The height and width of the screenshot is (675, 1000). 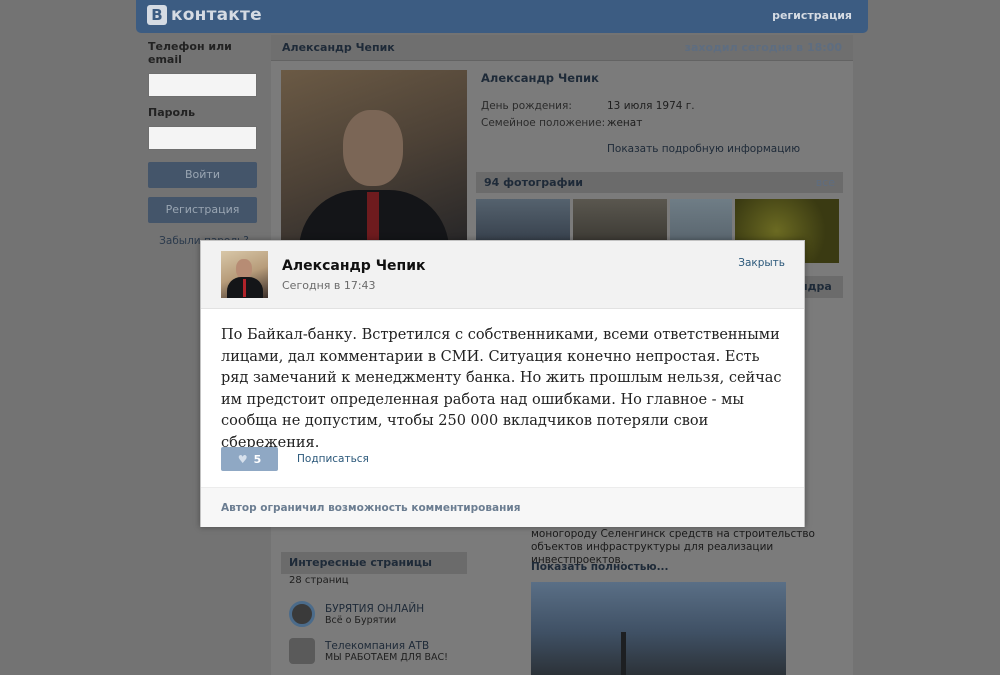 What do you see at coordinates (533, 182) in the screenshot?
I see `photos-title: 94 фотографии` at bounding box center [533, 182].